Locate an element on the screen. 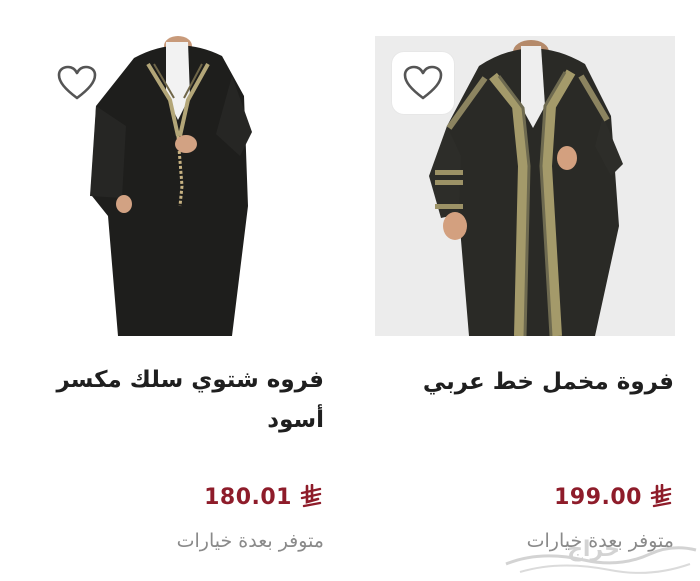 This screenshot has width=700, height=581. product-price: 180.01 is located at coordinates (264, 497).